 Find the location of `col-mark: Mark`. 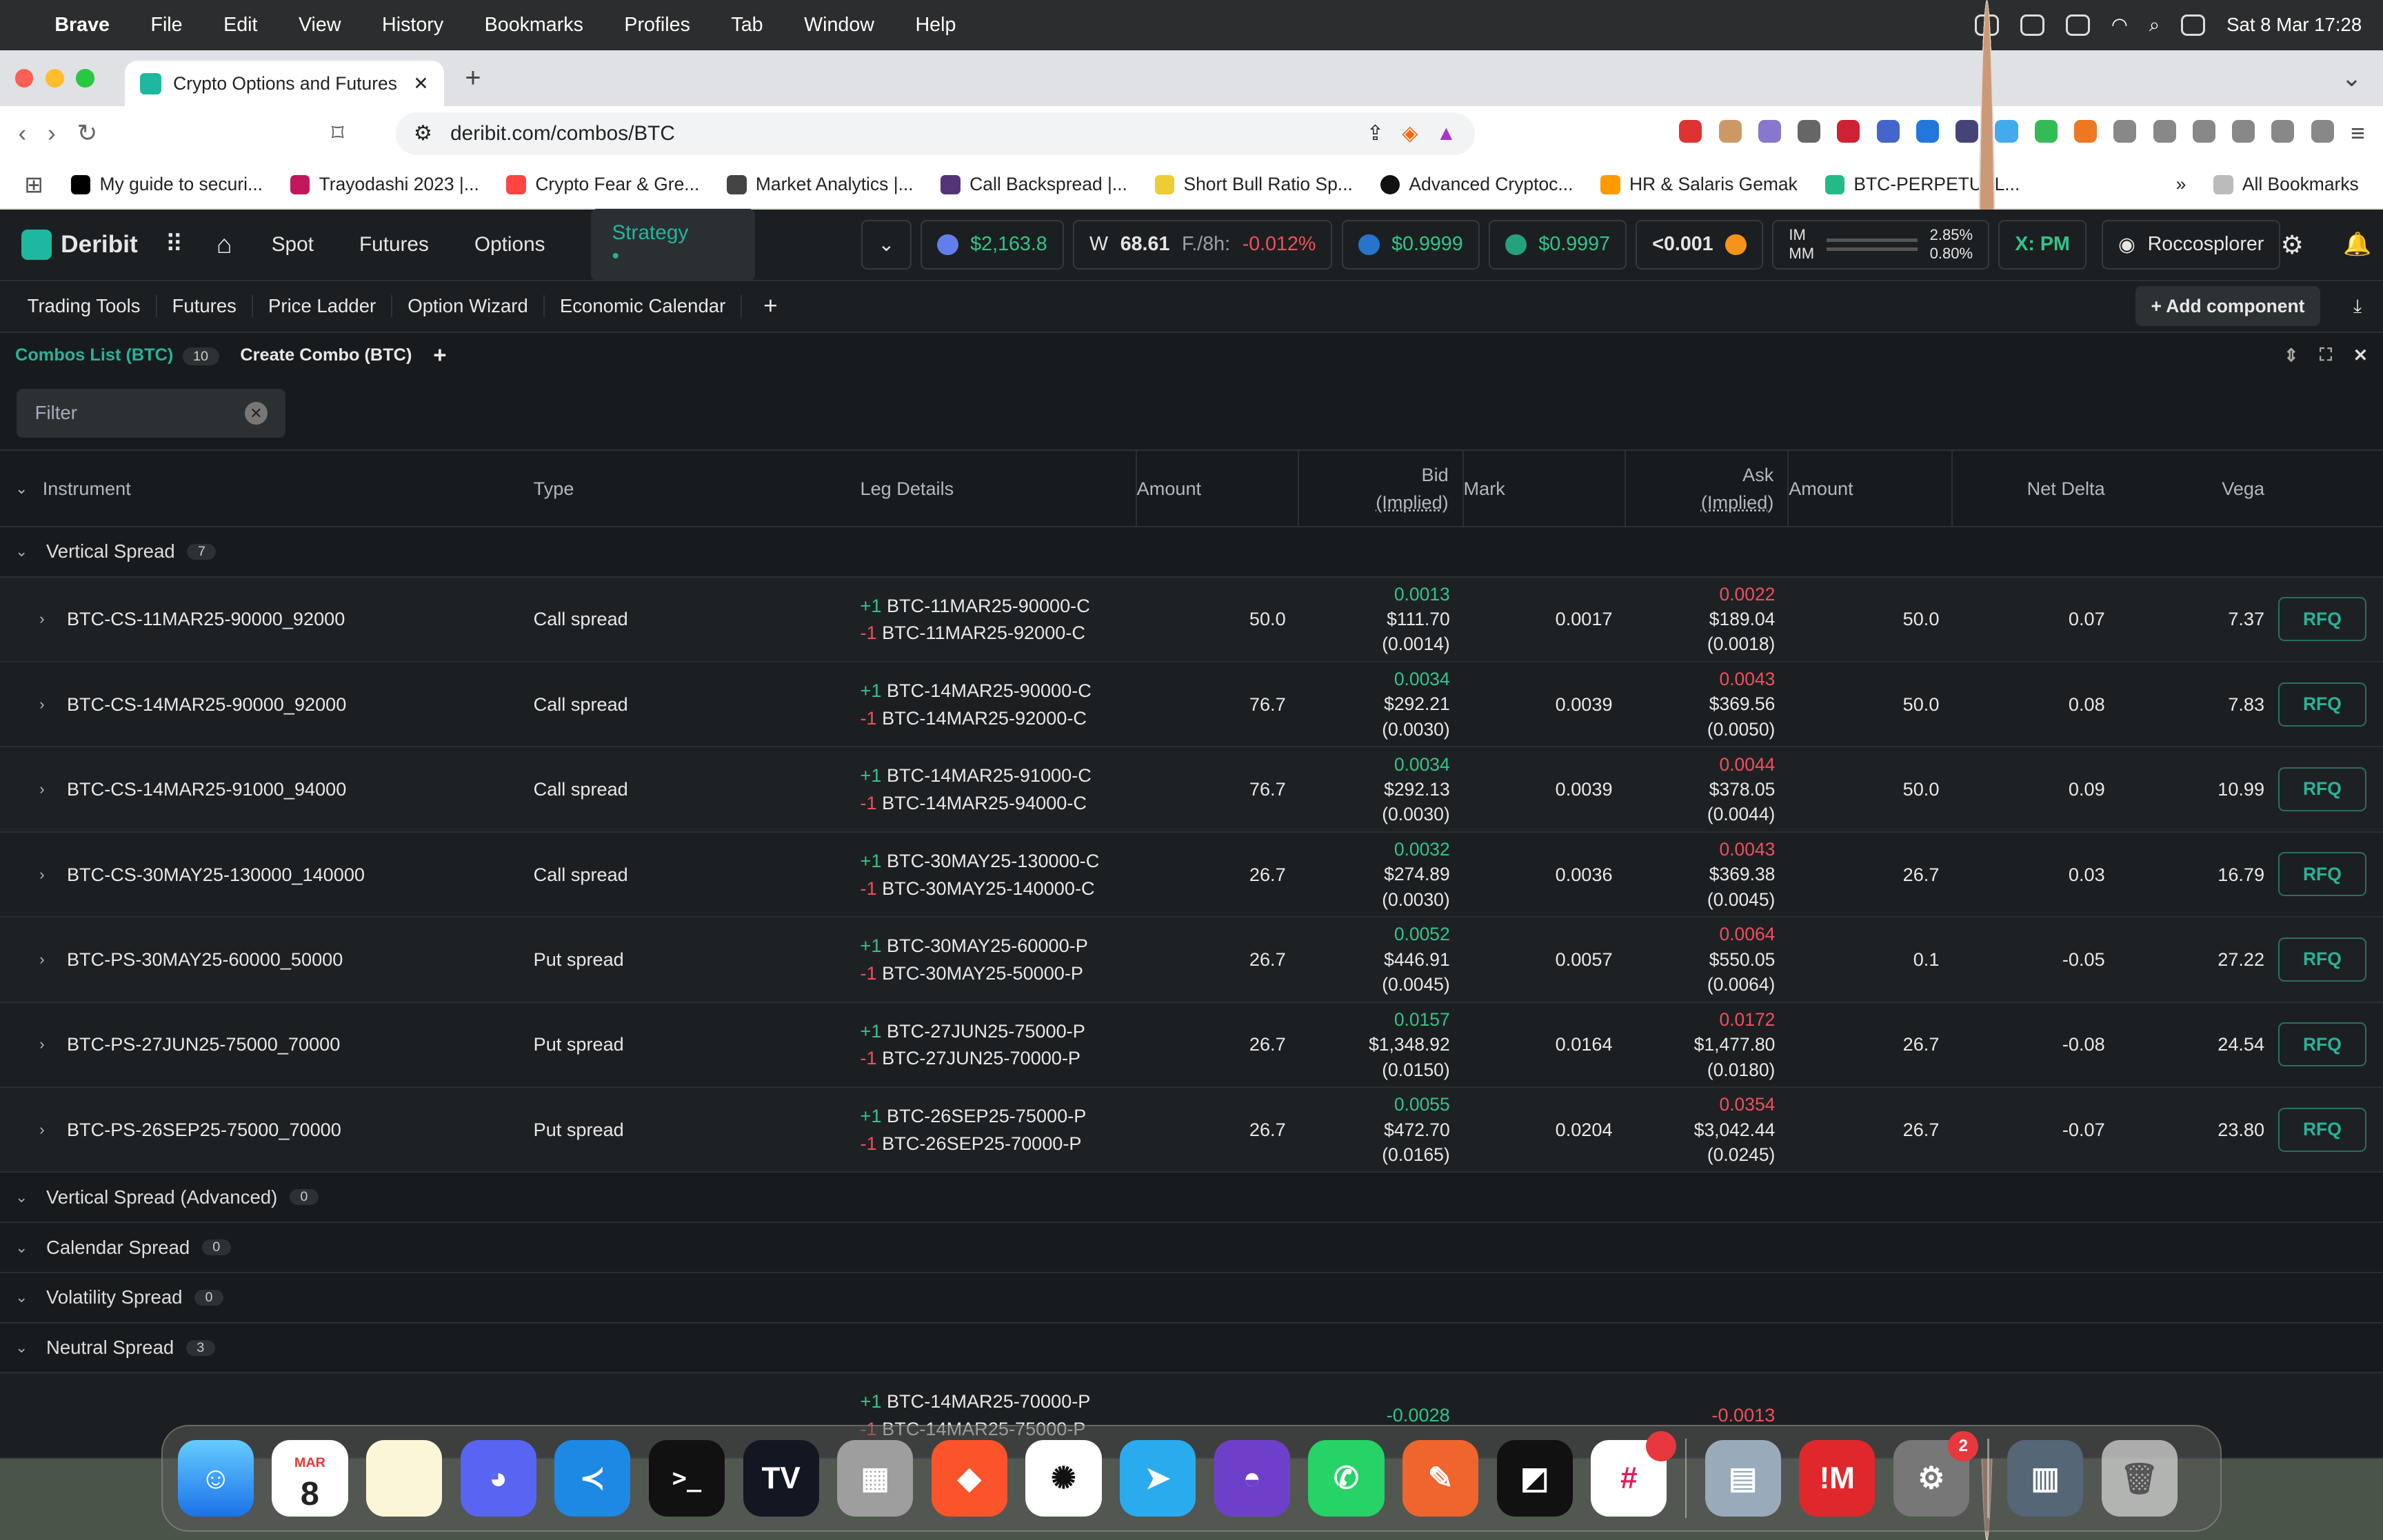

col-mark: Mark is located at coordinates (1545, 489).